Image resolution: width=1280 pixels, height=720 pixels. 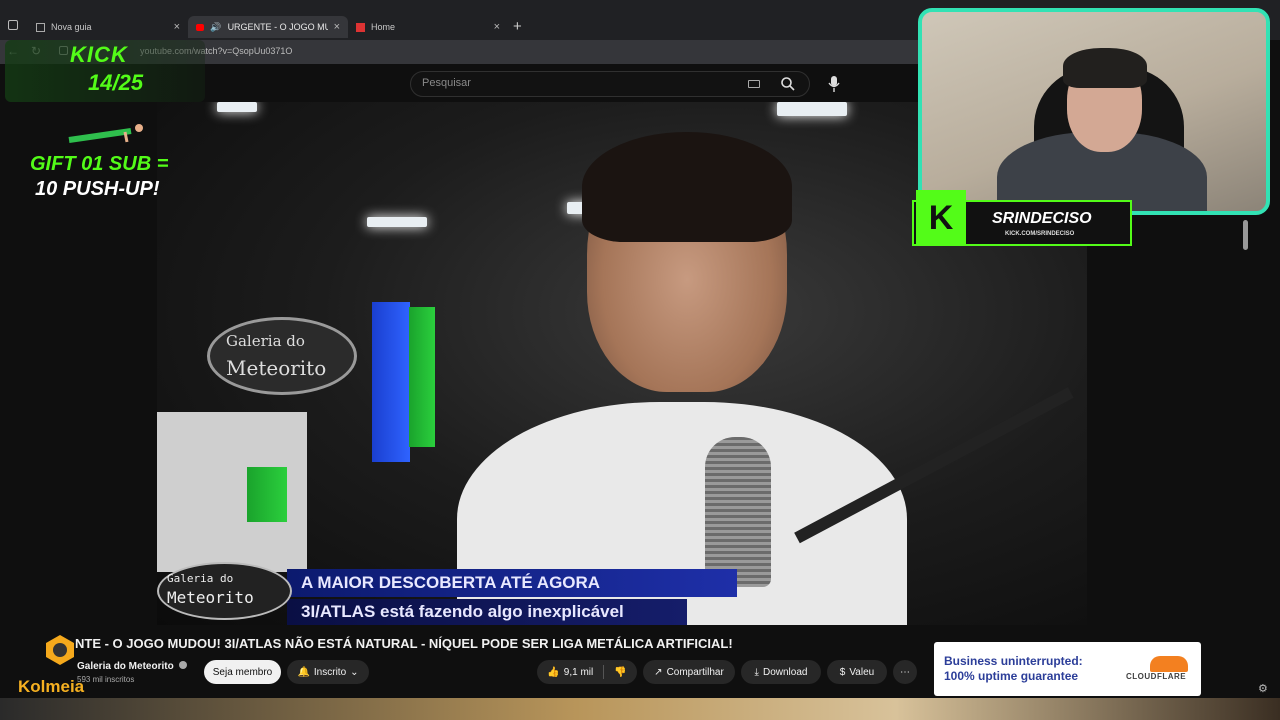 What do you see at coordinates (604, 672) in the screenshot?
I see `divider` at bounding box center [604, 672].